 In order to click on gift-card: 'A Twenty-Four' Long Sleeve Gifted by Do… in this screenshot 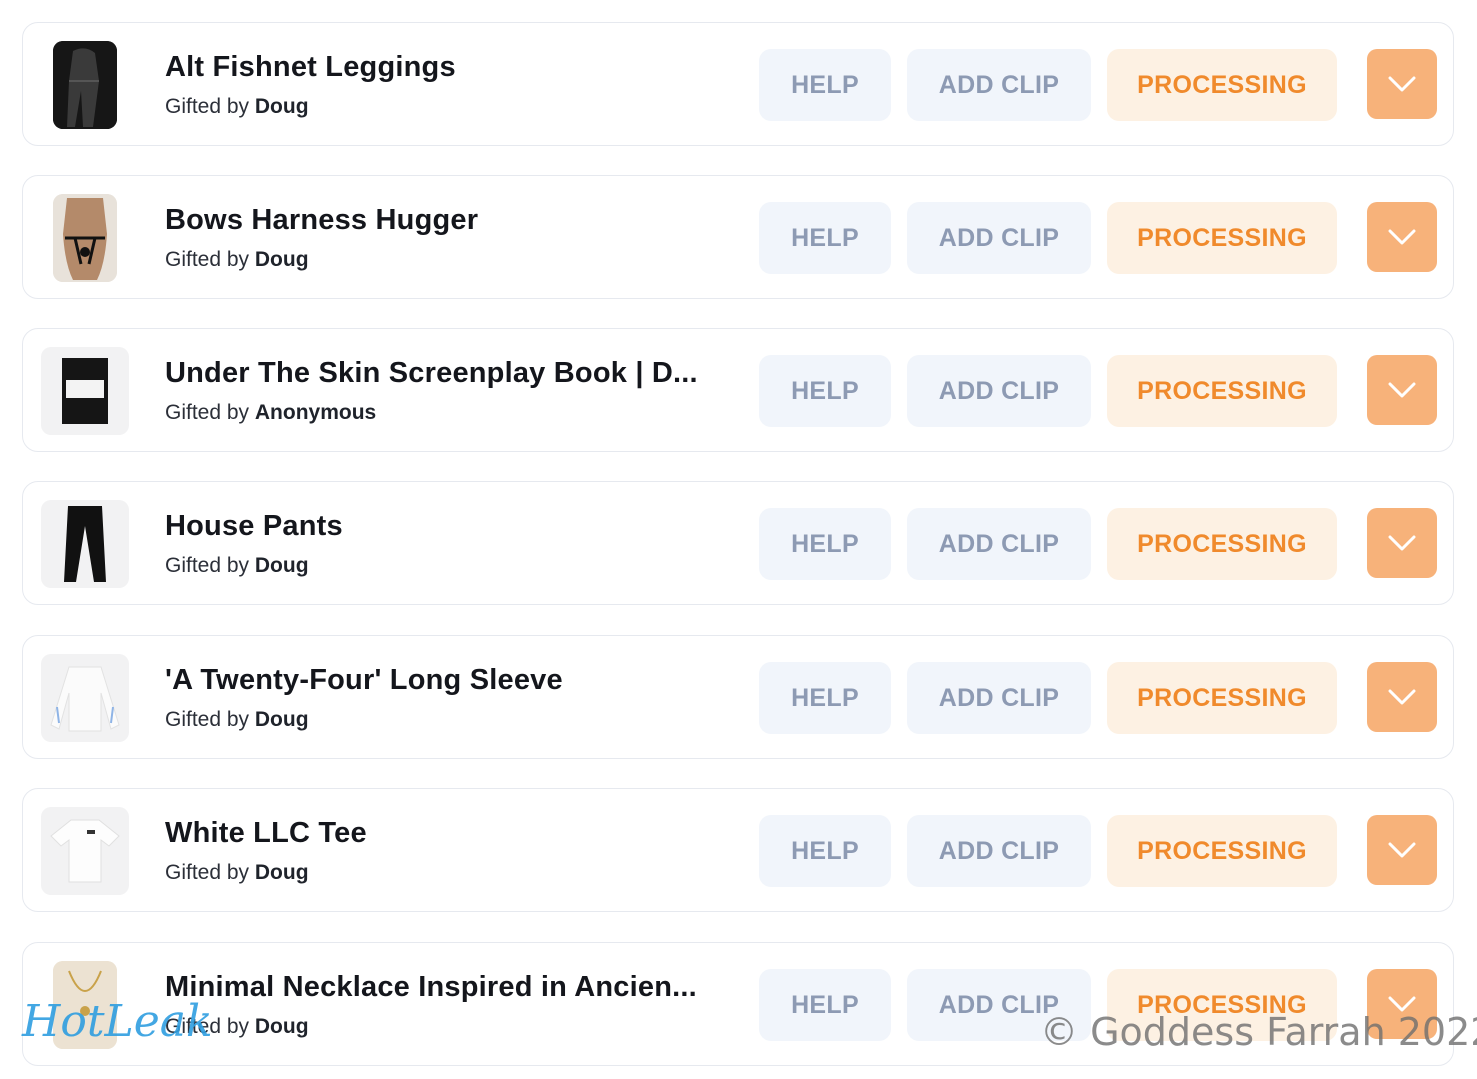, I will do `click(738, 697)`.